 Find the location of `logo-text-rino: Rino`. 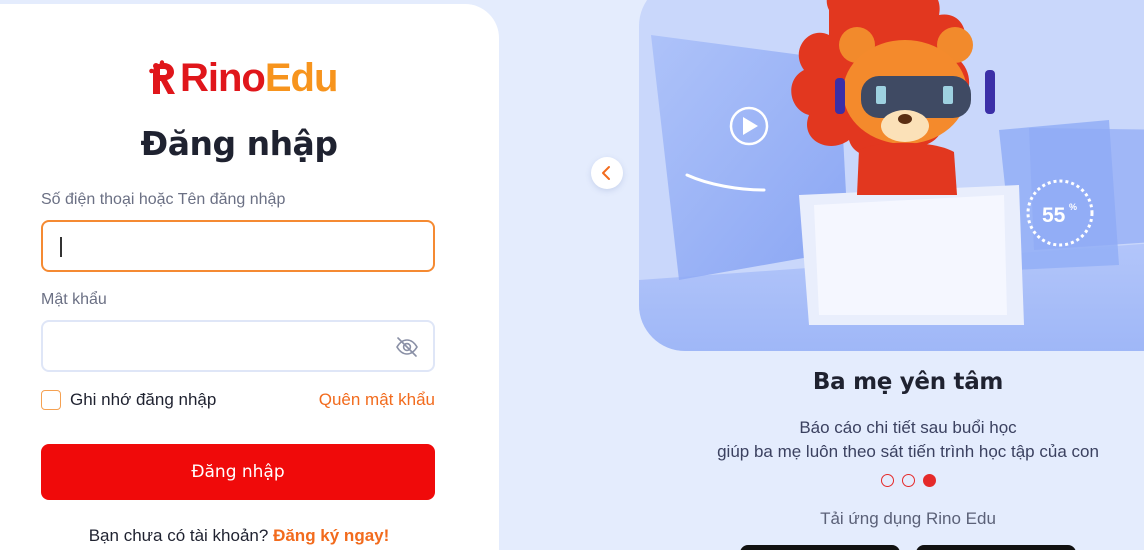

logo-text-rino: Rino is located at coordinates (223, 78).